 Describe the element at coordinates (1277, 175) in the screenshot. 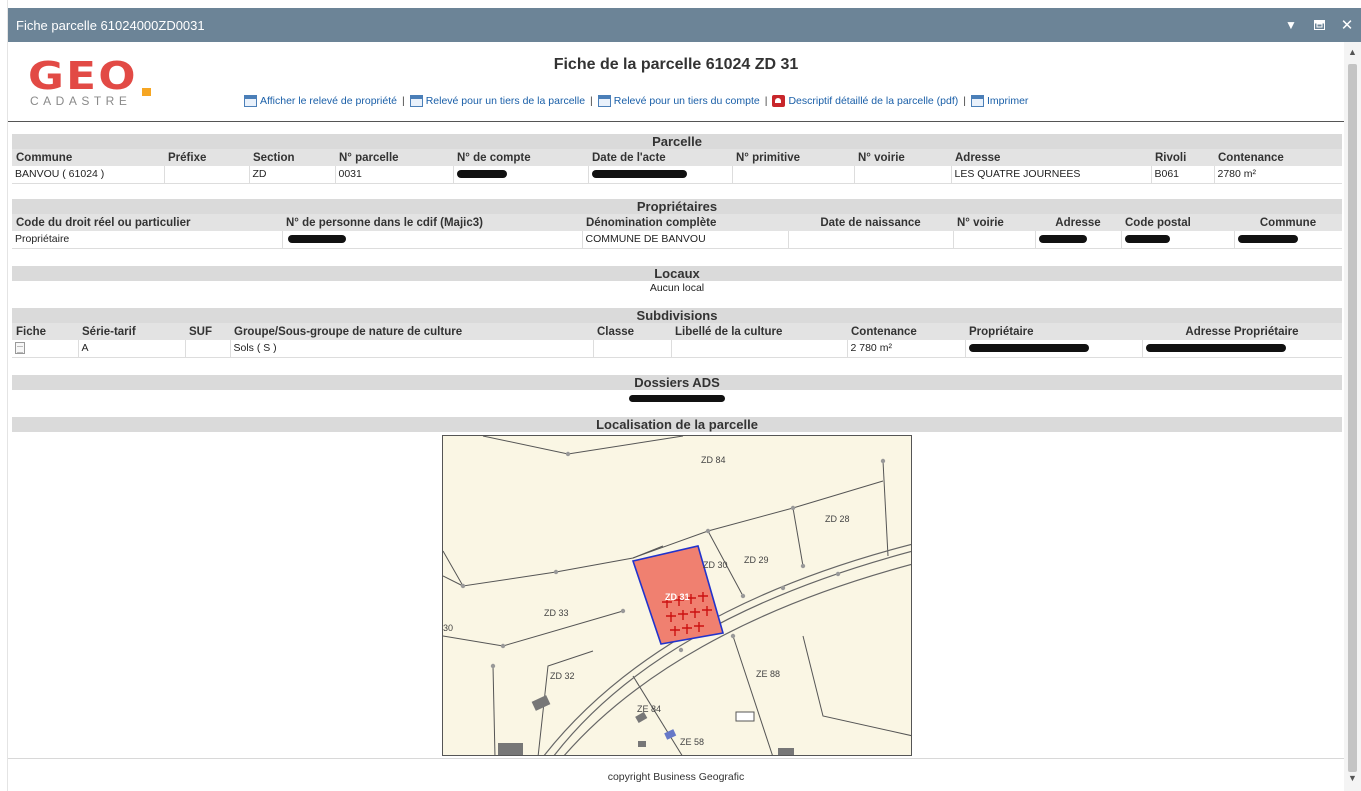

I see `cell-contenance: 2780 m²` at that location.